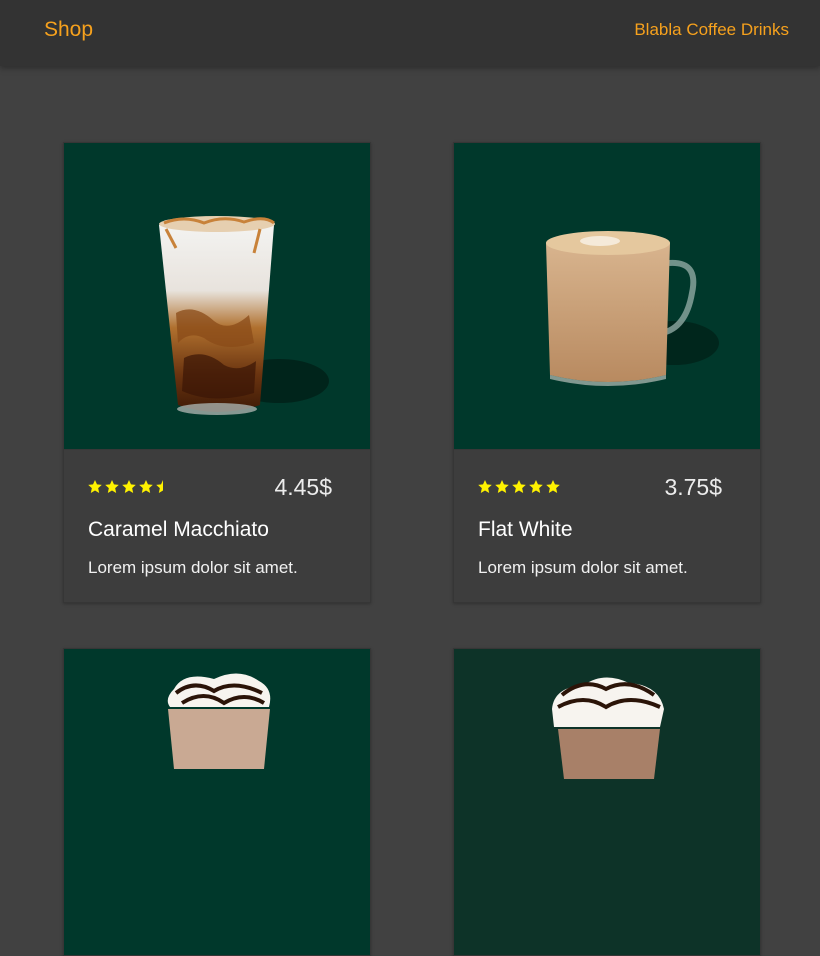  I want to click on product-price: 4.45$, so click(303, 487).